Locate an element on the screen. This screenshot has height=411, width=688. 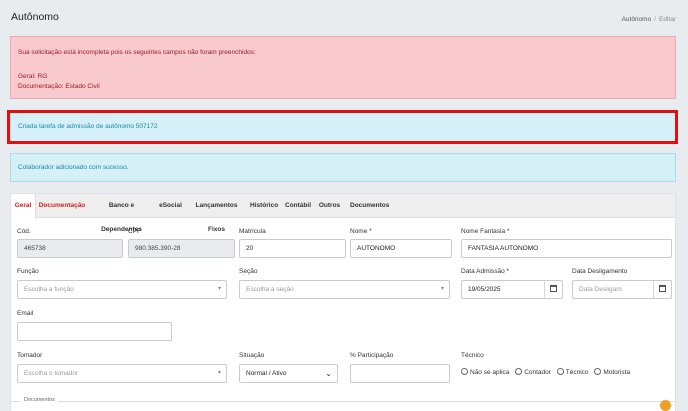
tab-historico: Histórico is located at coordinates (264, 206).